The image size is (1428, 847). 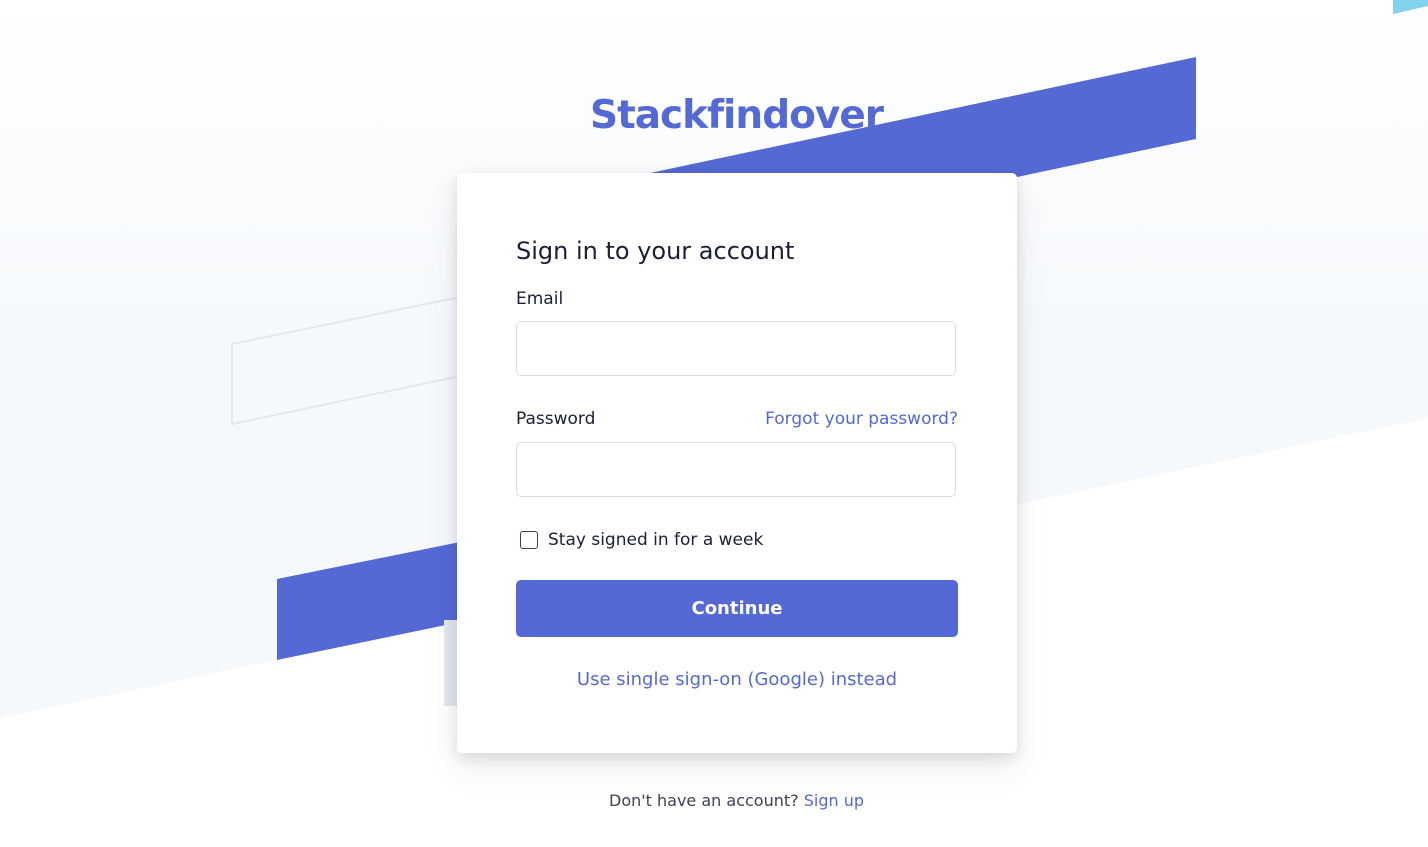 What do you see at coordinates (861, 419) in the screenshot?
I see `forgot-password-link: Forgot your password?` at bounding box center [861, 419].